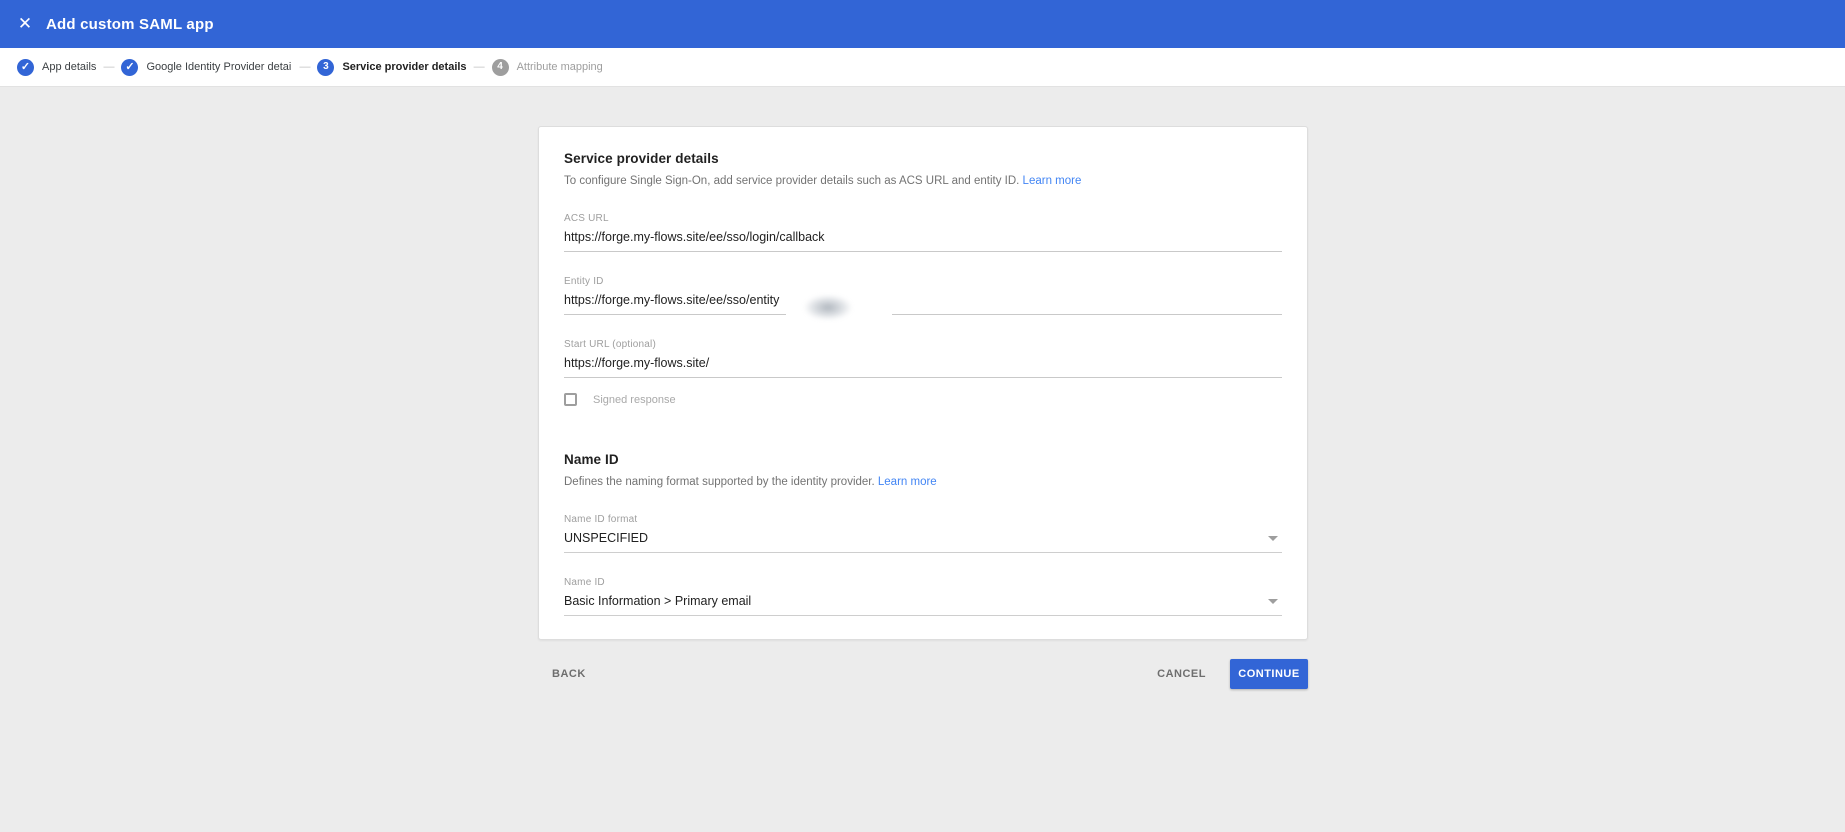  What do you see at coordinates (500, 67) in the screenshot?
I see `step-number-icon: 4` at bounding box center [500, 67].